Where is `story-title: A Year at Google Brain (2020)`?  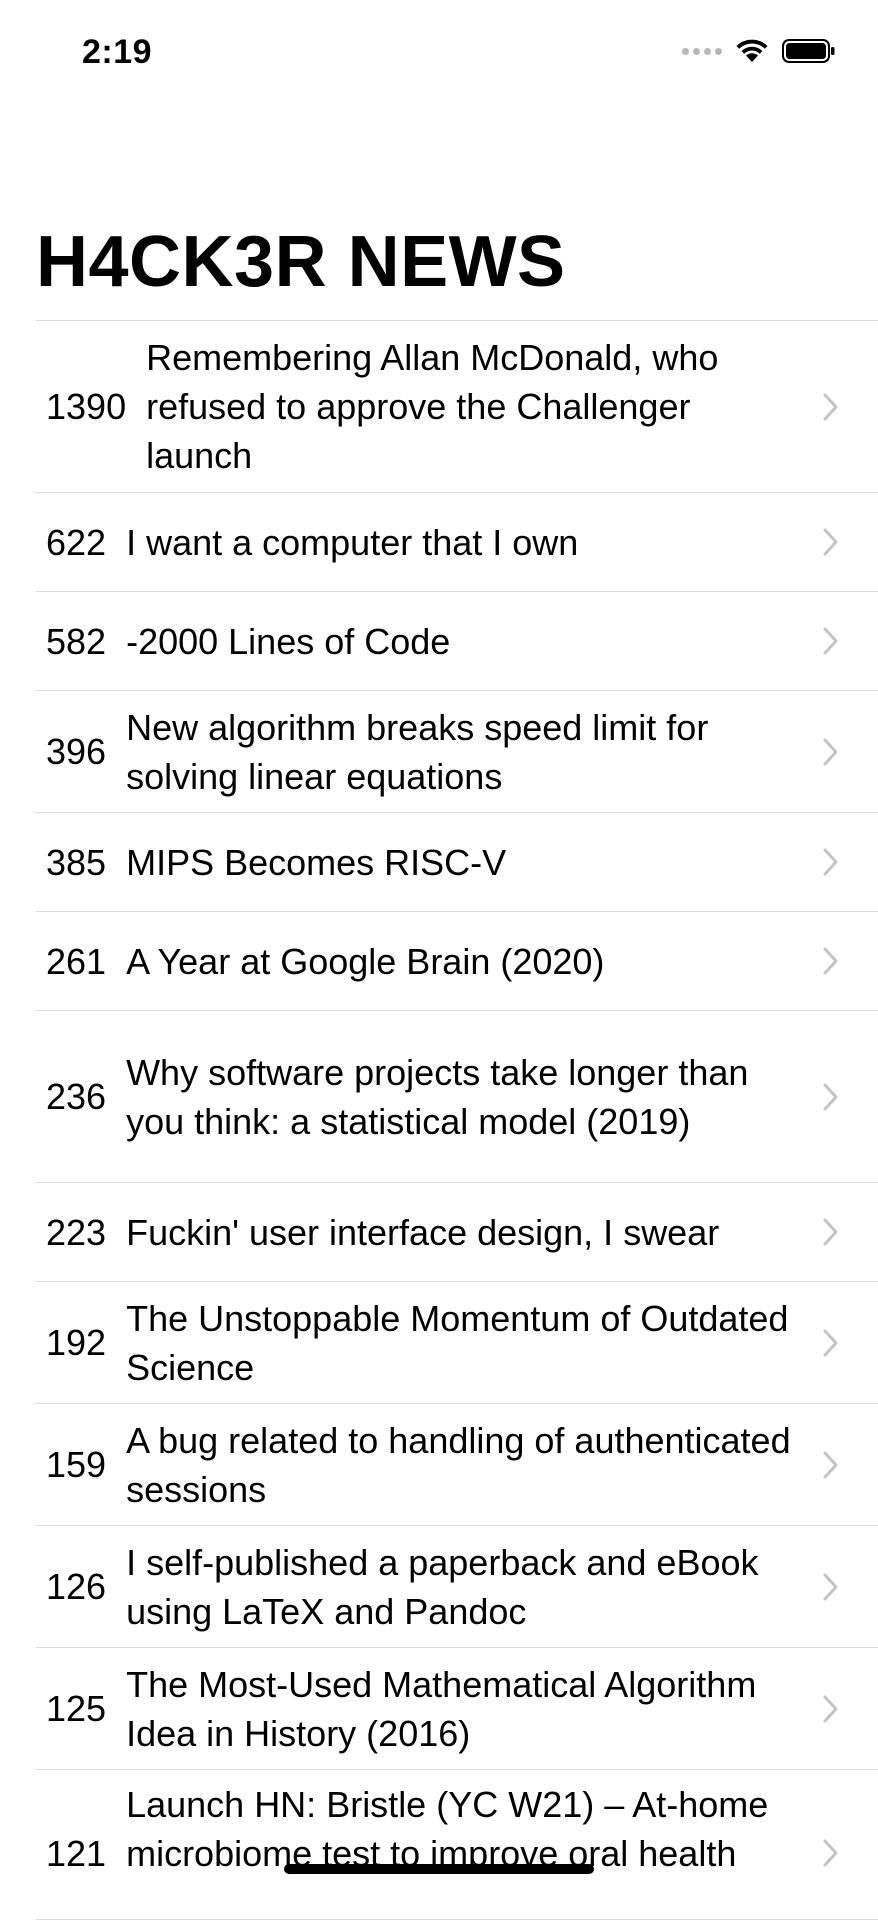 story-title: A Year at Google Brain (2020) is located at coordinates (365, 961).